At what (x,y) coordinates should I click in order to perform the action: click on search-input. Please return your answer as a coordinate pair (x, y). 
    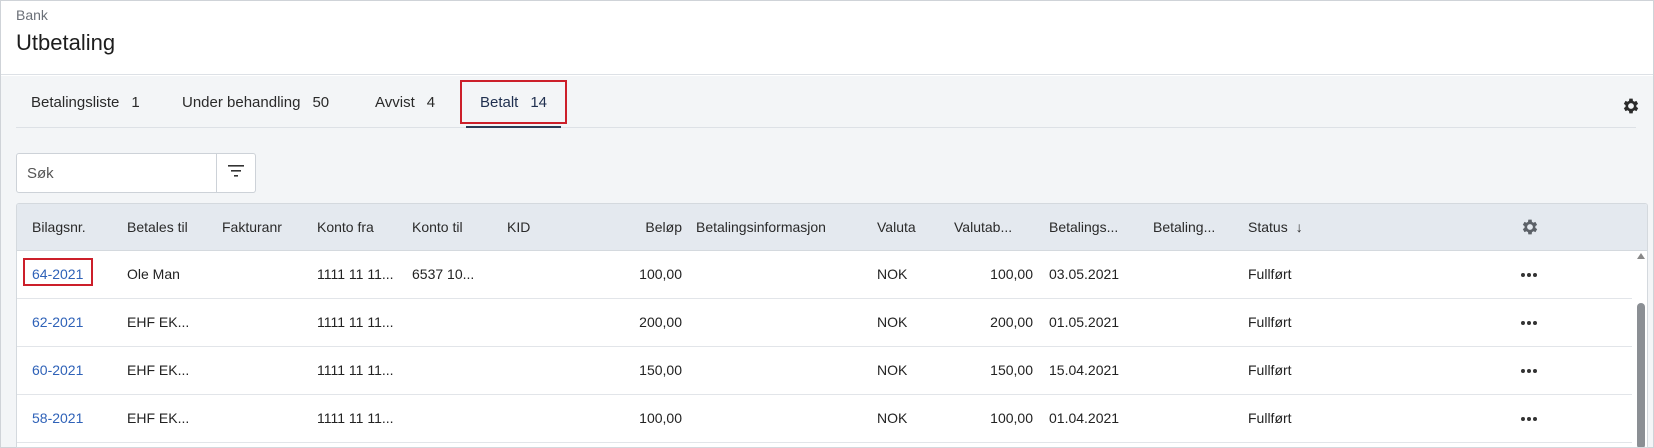
    Looking at the image, I should click on (116, 173).